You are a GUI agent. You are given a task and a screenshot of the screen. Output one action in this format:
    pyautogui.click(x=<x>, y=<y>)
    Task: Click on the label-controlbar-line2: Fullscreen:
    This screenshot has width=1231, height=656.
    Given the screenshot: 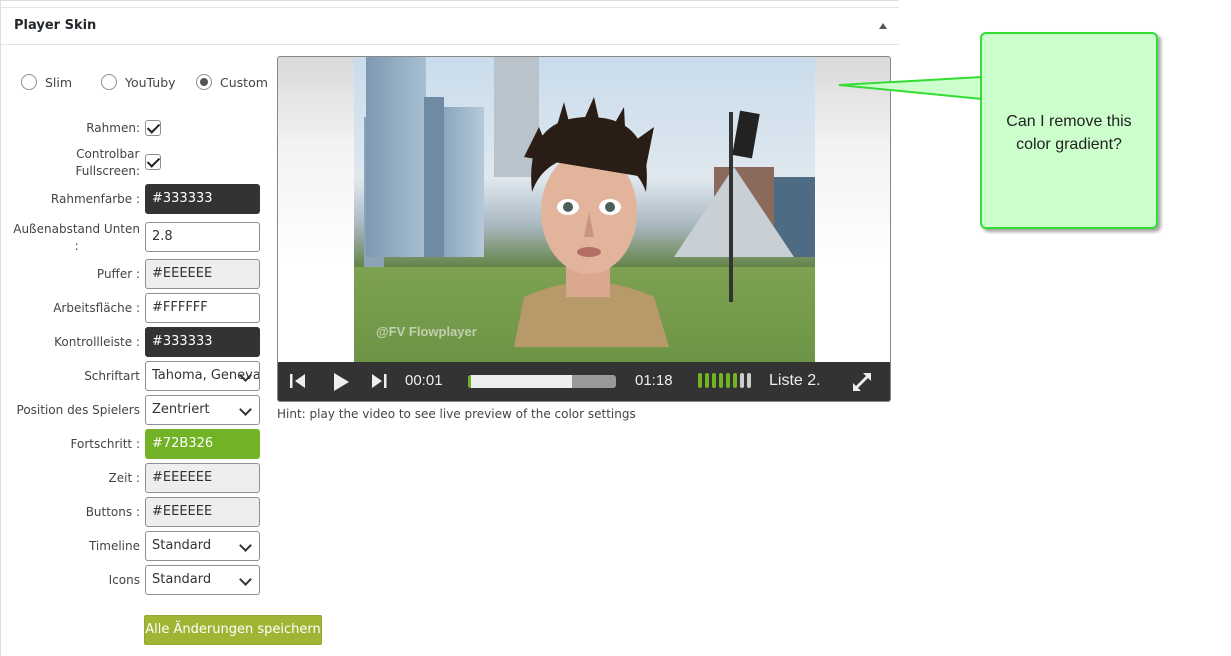 What is the action you would take?
    pyautogui.click(x=107, y=171)
    